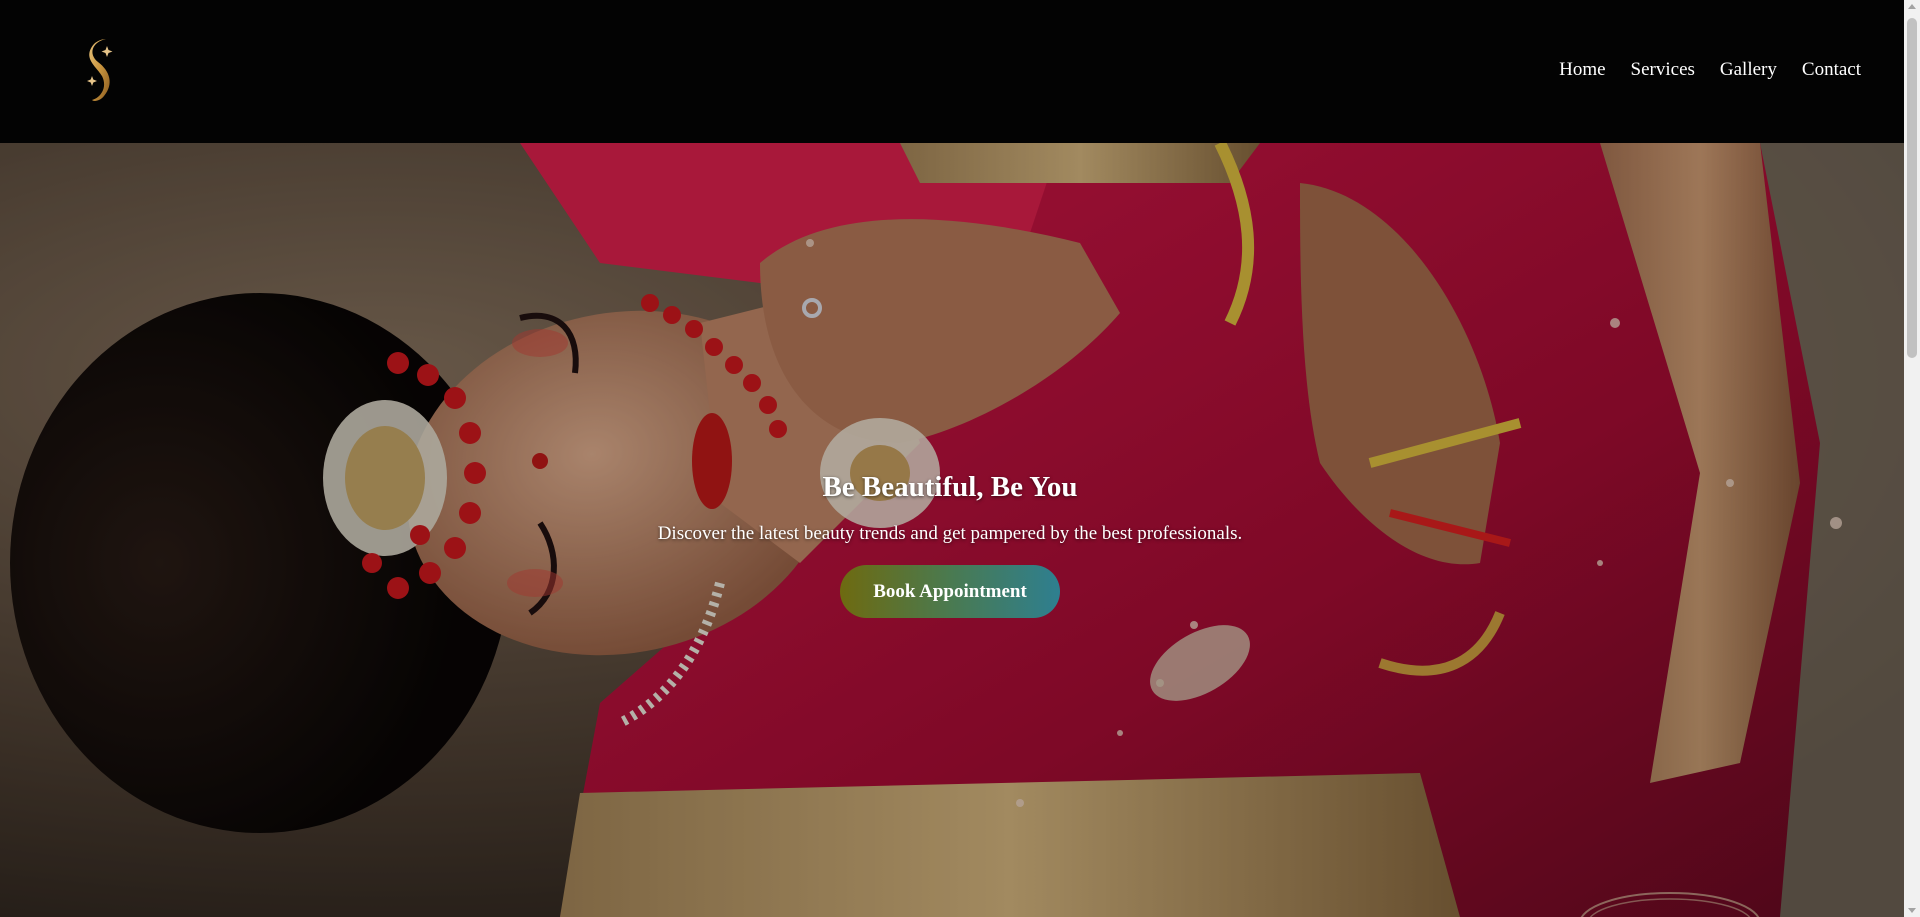  I want to click on logo-icon, so click(102, 70).